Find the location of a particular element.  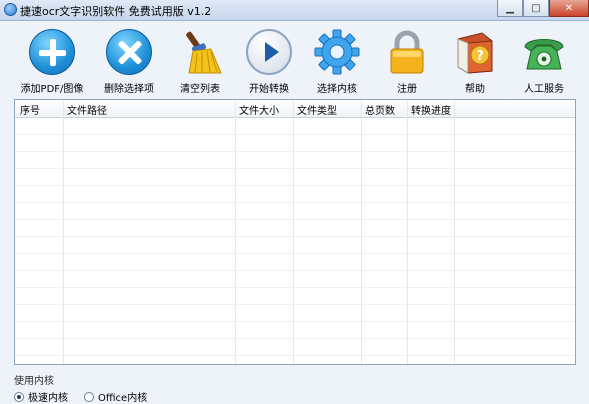

gear-icon is located at coordinates (337, 52).